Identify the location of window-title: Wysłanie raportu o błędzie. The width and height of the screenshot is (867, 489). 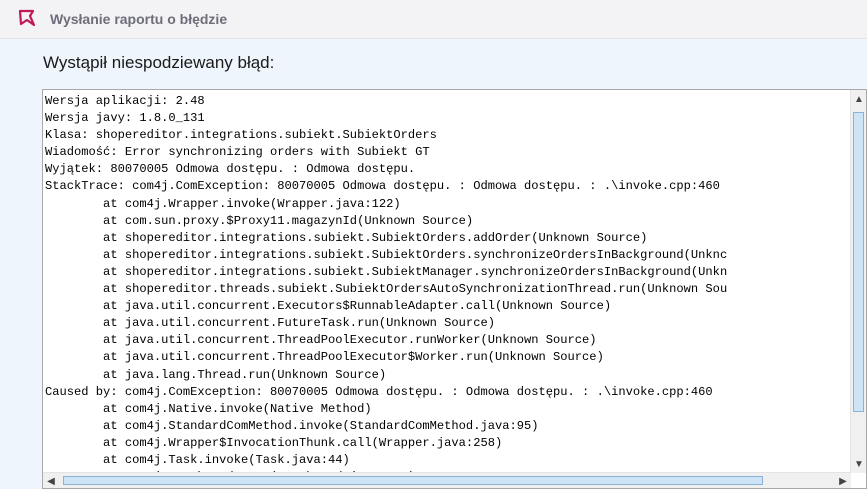
(139, 19).